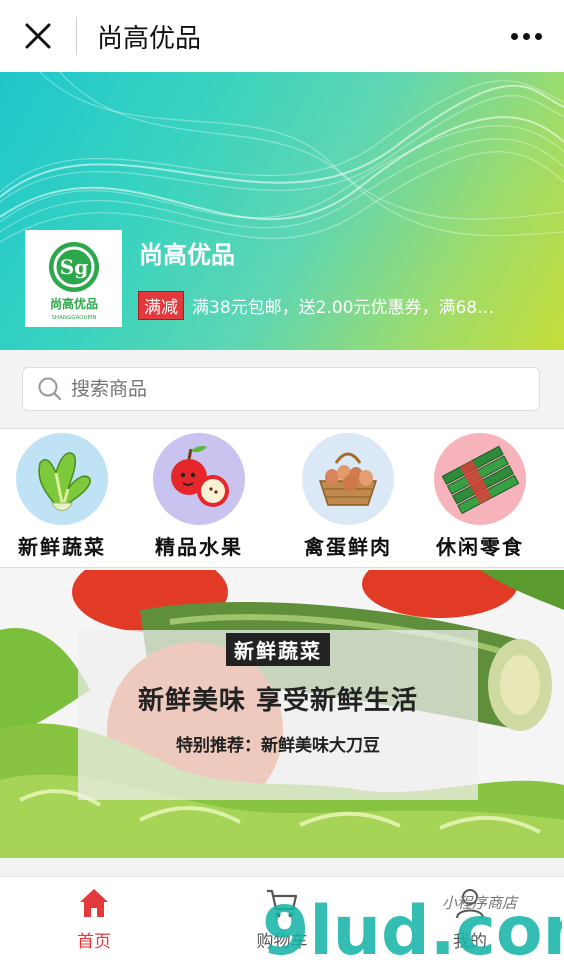 The image size is (564, 960). What do you see at coordinates (282, 942) in the screenshot?
I see `tab-label: 购物车` at bounding box center [282, 942].